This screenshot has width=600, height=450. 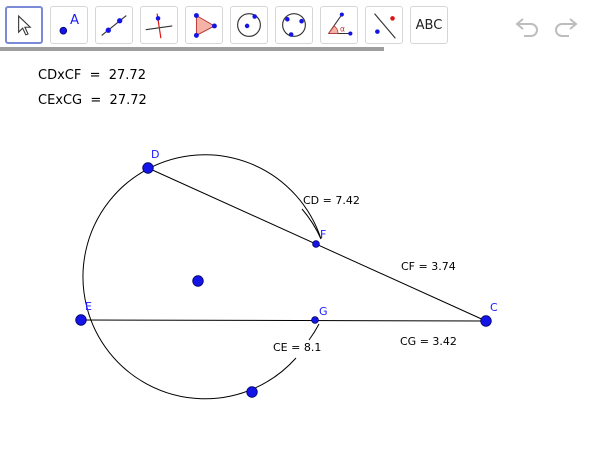 I want to click on circle-arc-lower, so click(x=314, y=332).